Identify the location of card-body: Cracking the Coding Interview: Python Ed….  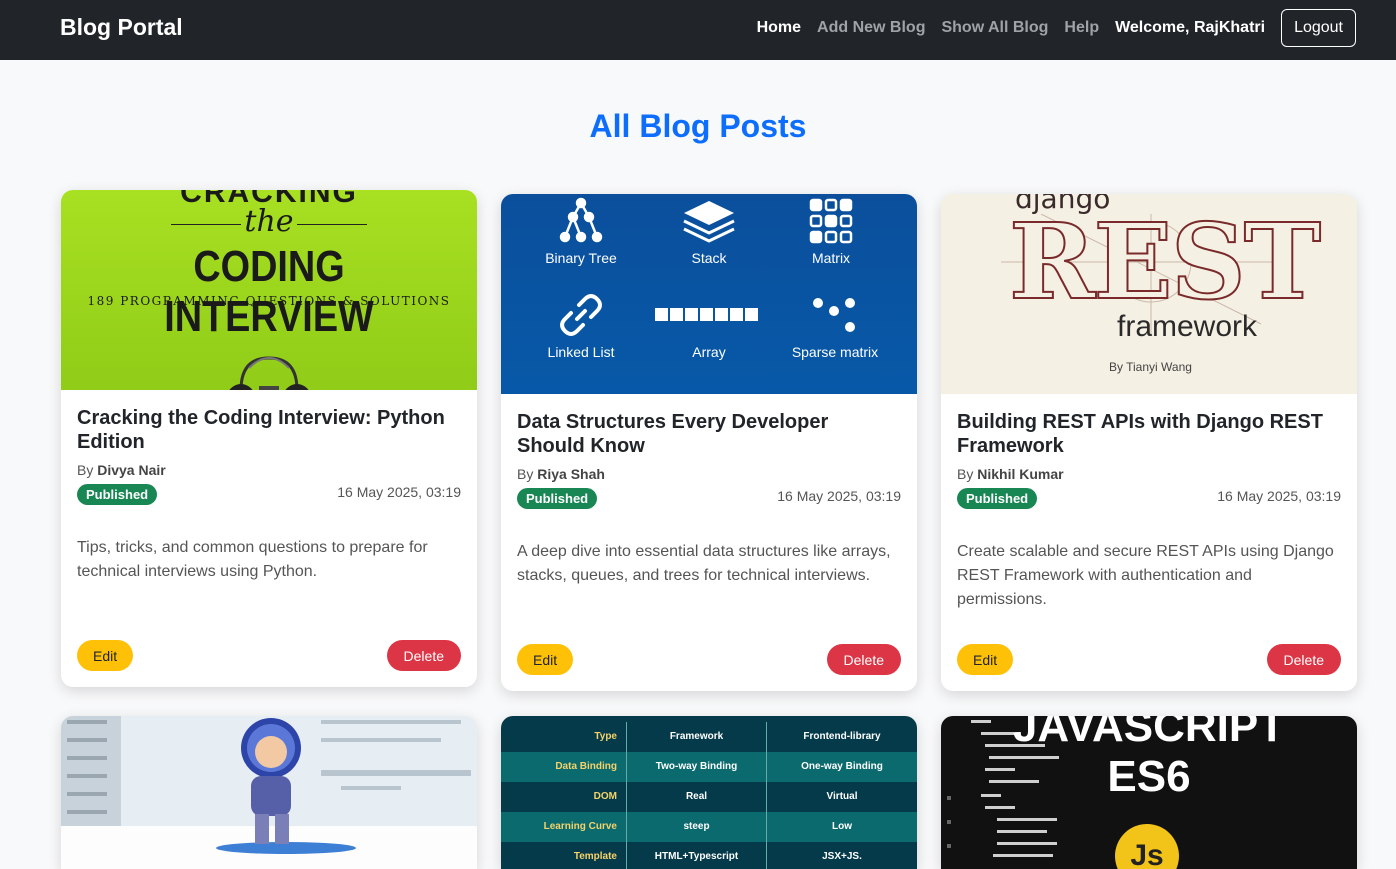
(269, 538).